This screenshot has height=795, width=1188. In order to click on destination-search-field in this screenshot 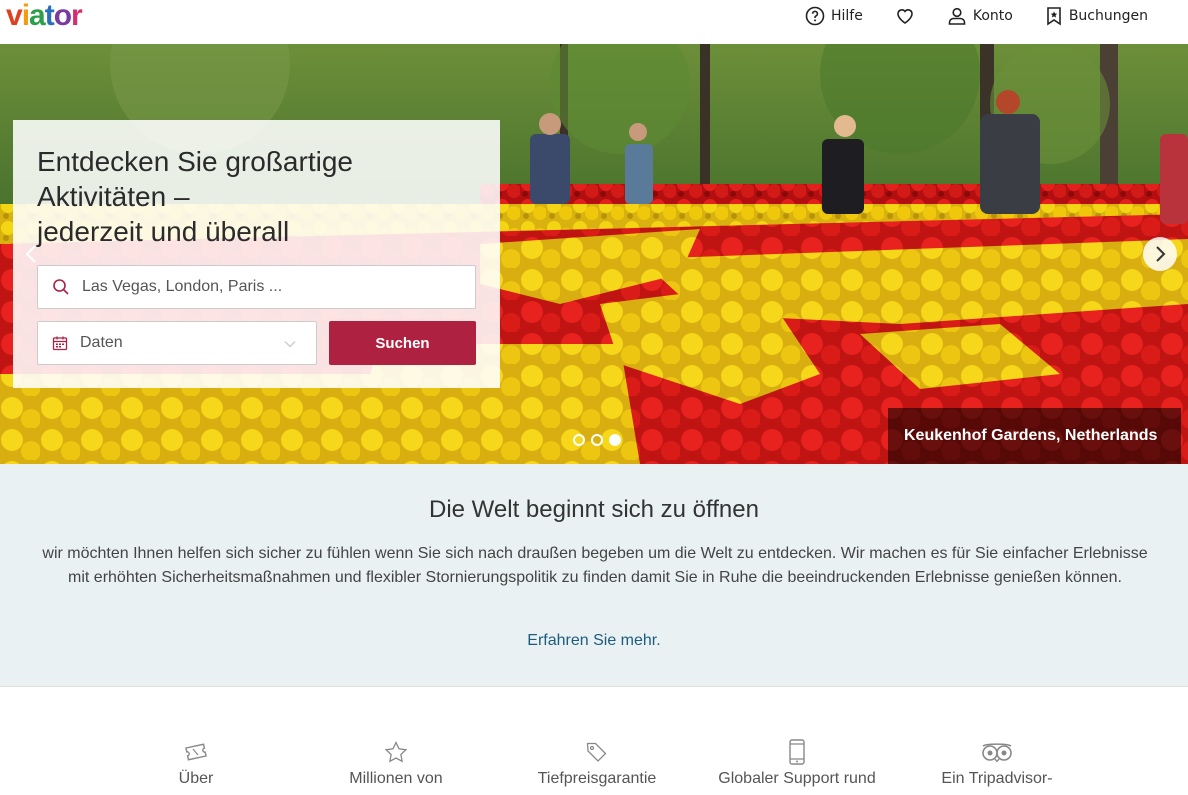, I will do `click(256, 287)`.